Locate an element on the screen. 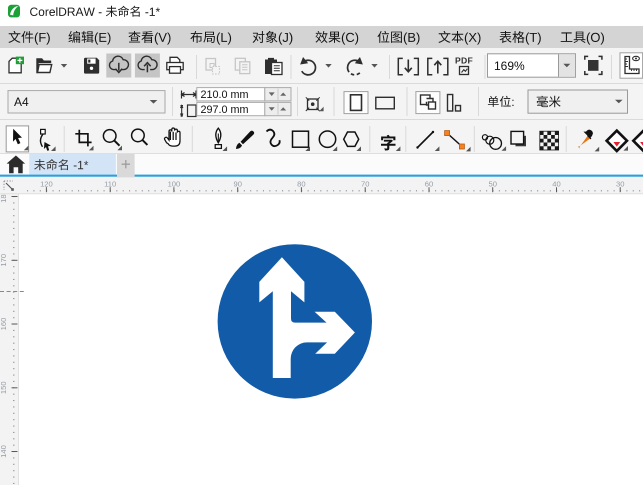  svg-text: A4 is located at coordinates (21, 102).